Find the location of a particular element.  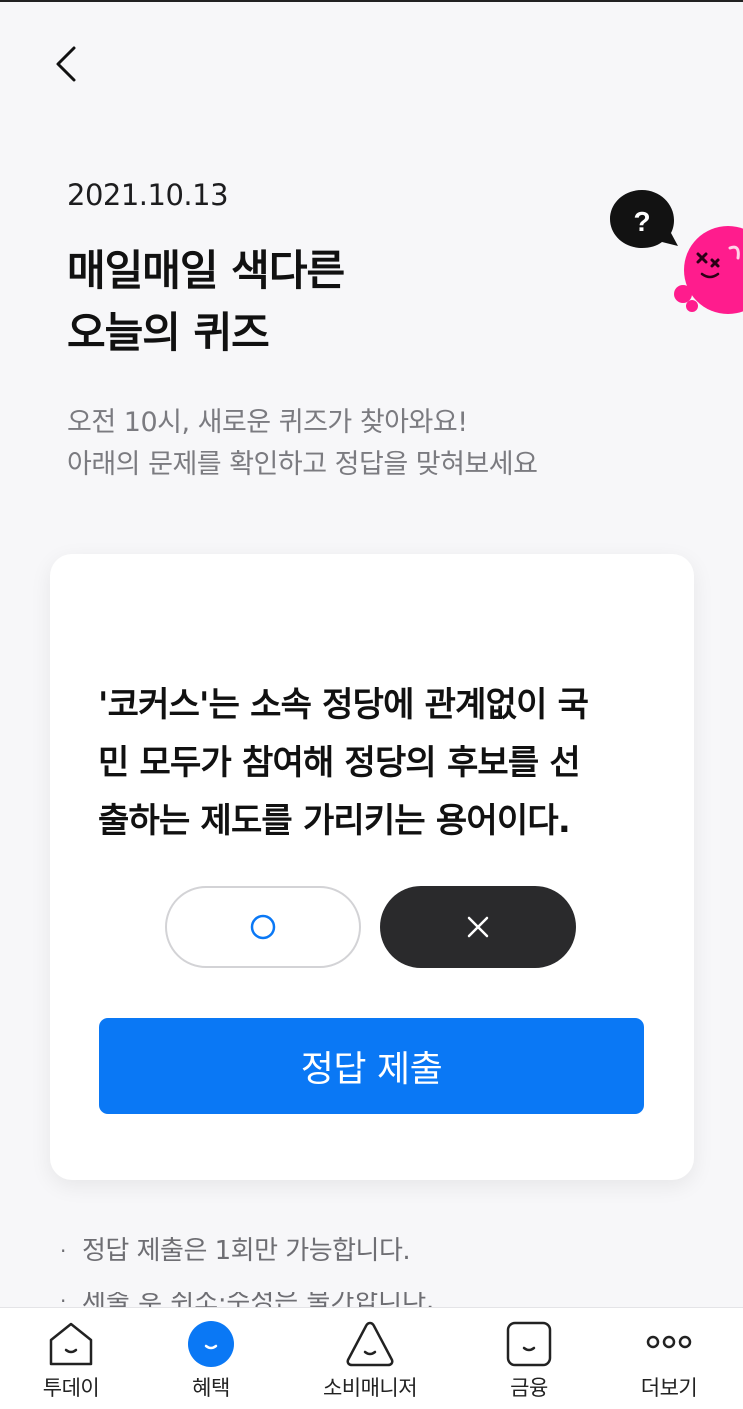

tab-label: 혜택 is located at coordinates (211, 1388).